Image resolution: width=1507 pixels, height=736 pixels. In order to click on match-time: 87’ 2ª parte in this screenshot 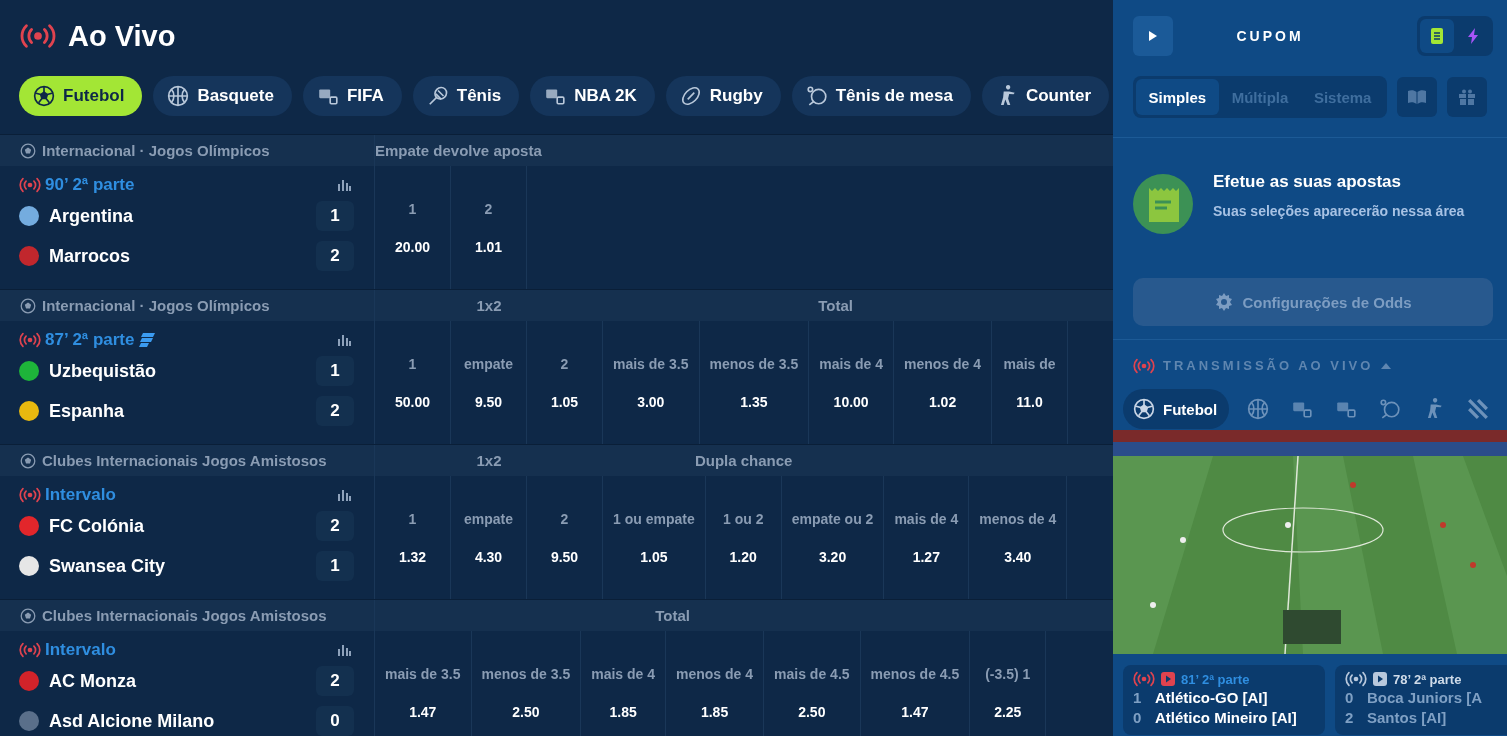, I will do `click(90, 340)`.